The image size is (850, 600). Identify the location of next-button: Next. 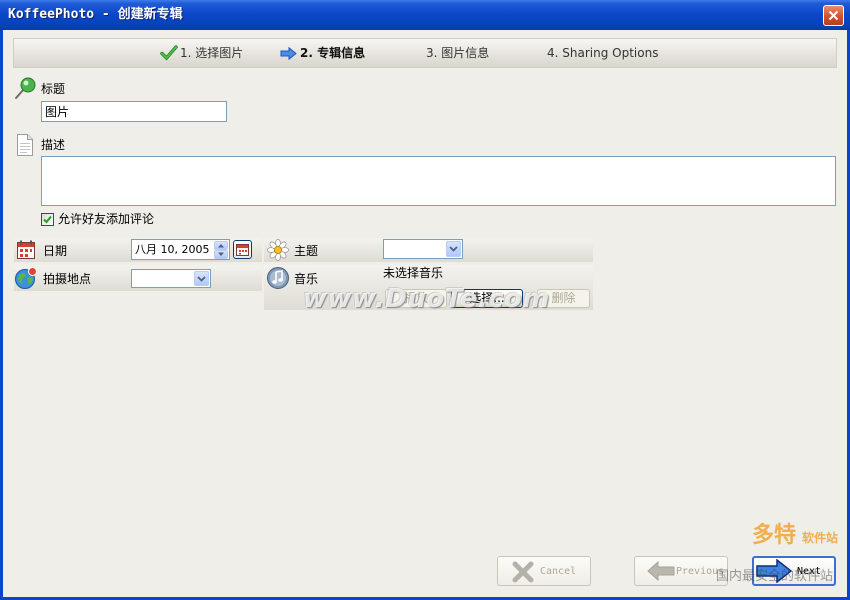
(794, 571).